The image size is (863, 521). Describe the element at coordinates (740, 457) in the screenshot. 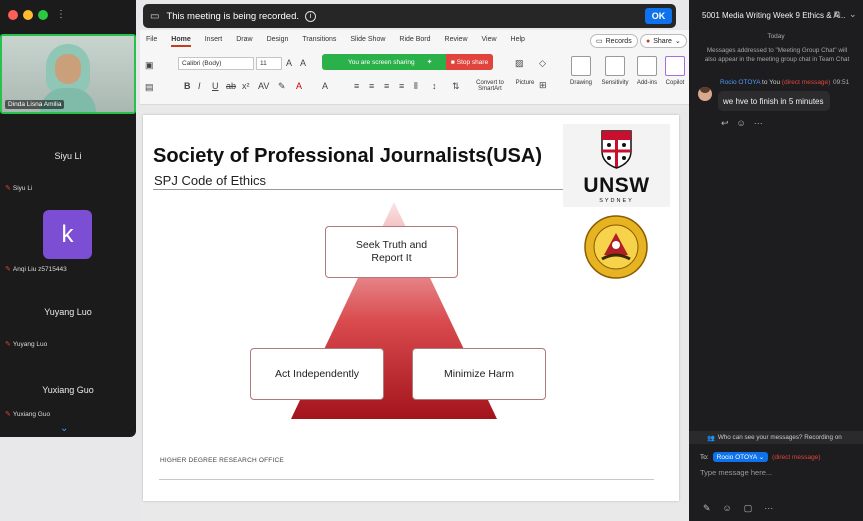

I see `recipient-select: Rocio OTOYA ⌄` at that location.